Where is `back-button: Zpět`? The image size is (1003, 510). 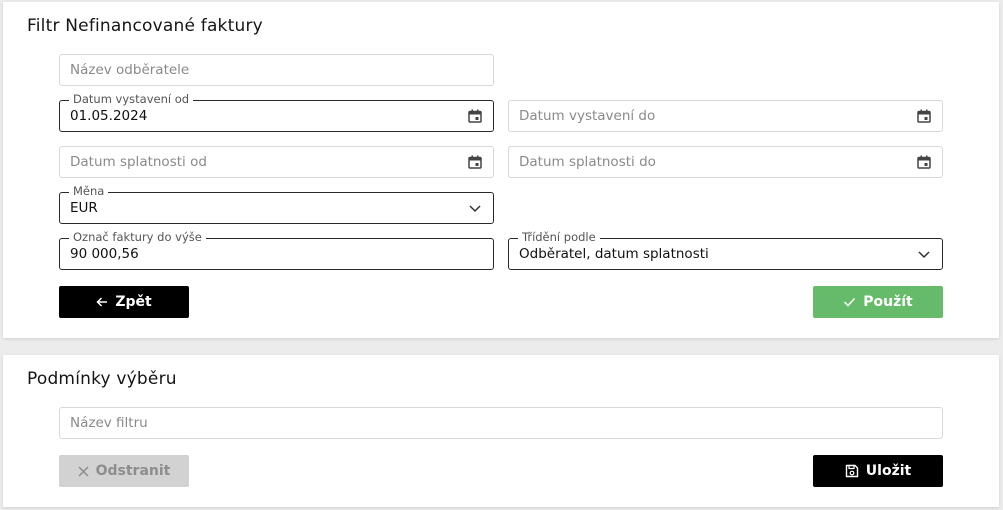 back-button: Zpět is located at coordinates (124, 302).